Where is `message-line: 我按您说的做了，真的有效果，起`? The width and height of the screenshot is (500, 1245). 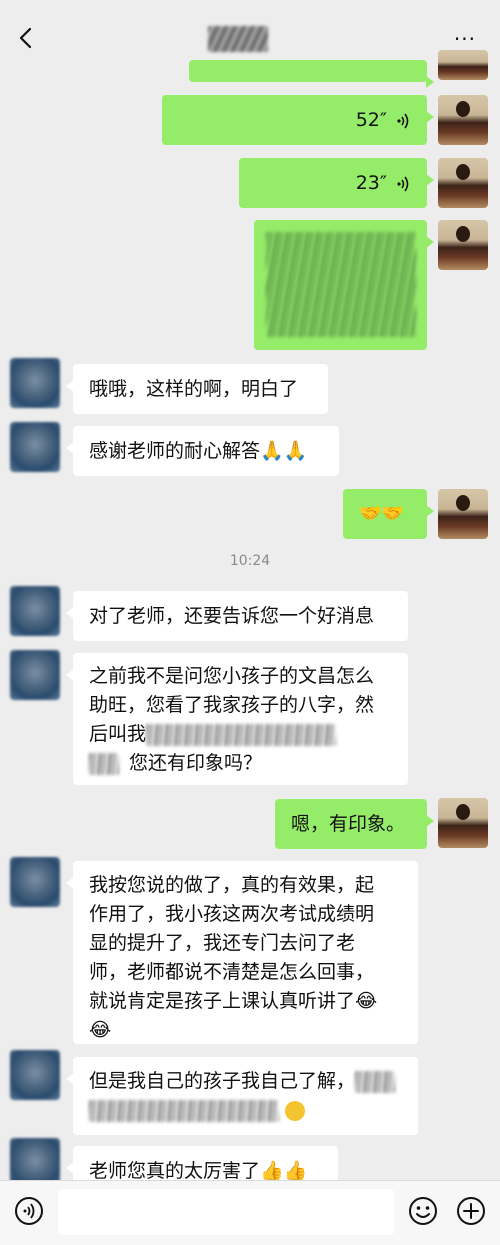
message-line: 我按您说的做了，真的有效果，起 is located at coordinates (232, 885).